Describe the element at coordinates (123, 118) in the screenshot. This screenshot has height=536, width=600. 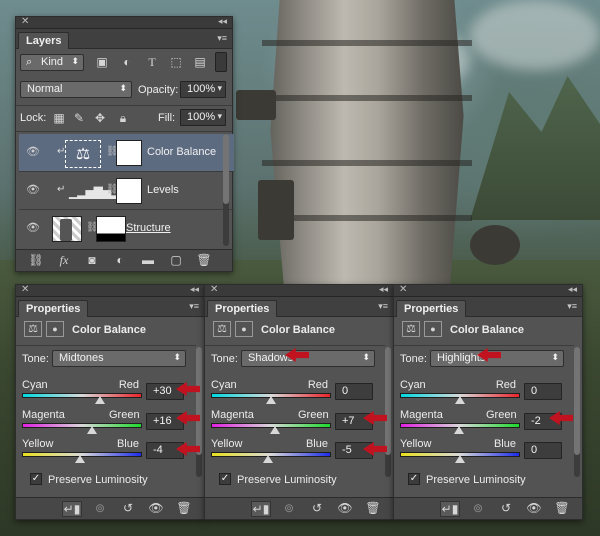
I see `lock-all-icon: 🔒︎` at that location.